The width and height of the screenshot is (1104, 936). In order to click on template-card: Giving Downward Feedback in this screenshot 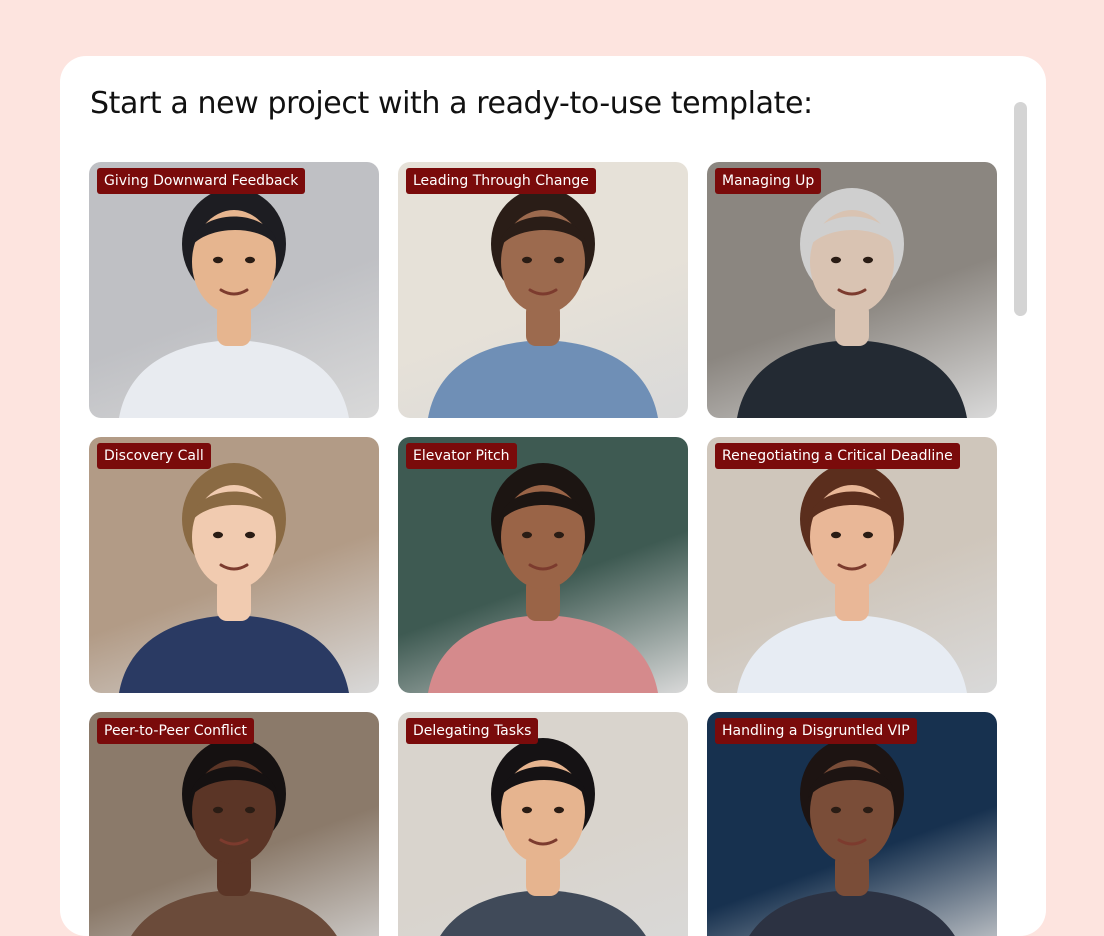, I will do `click(234, 290)`.